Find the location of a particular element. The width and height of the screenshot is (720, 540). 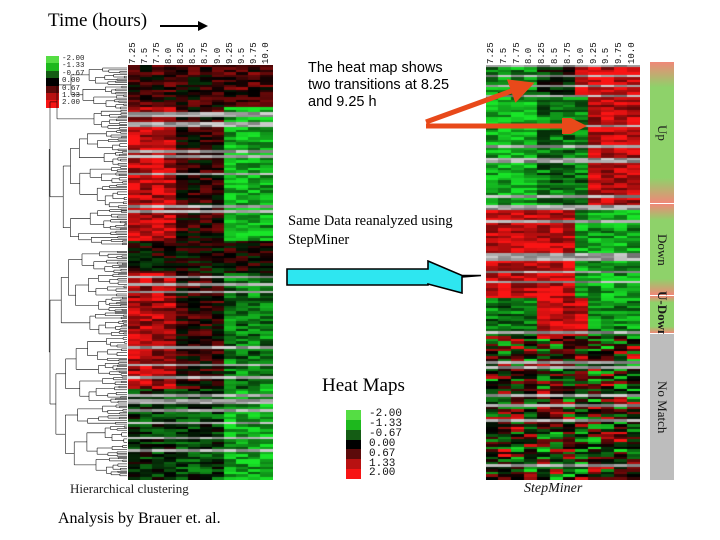

callout-arrow-lower-icon is located at coordinates (507, 126).